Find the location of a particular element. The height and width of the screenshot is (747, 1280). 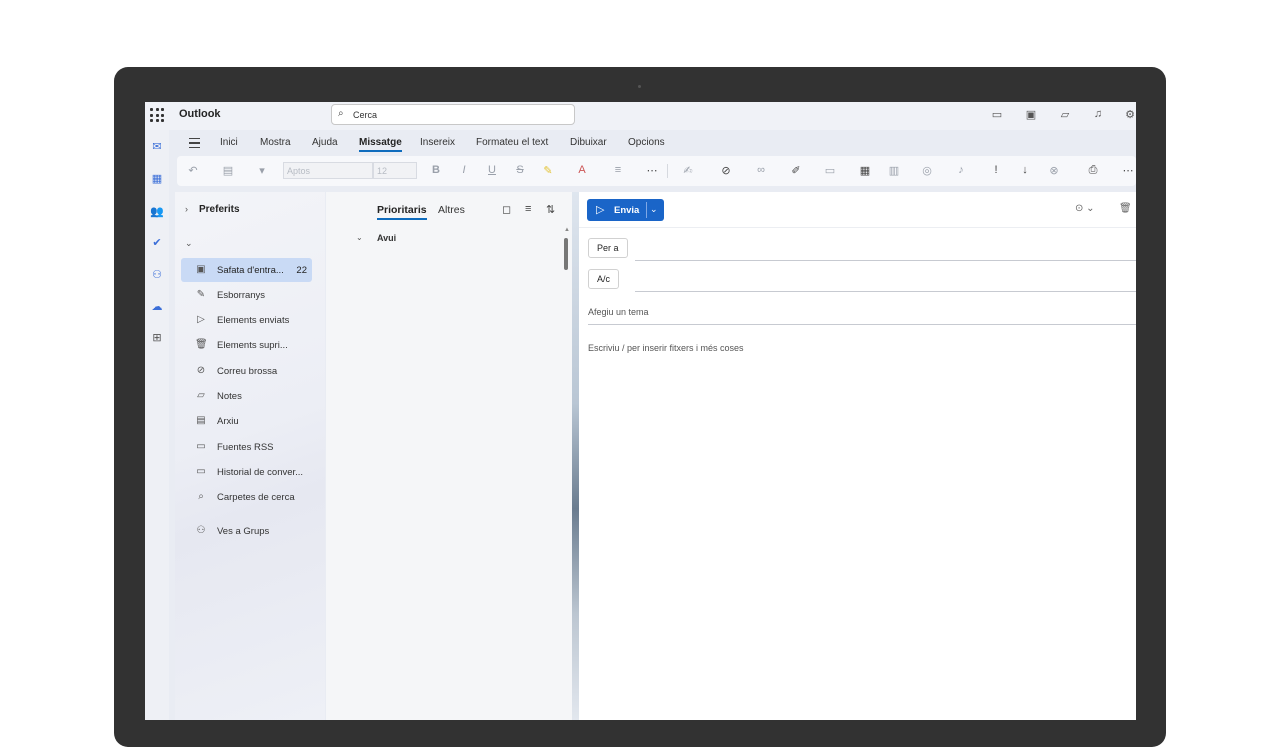

italic-icon: I is located at coordinates (464, 170).